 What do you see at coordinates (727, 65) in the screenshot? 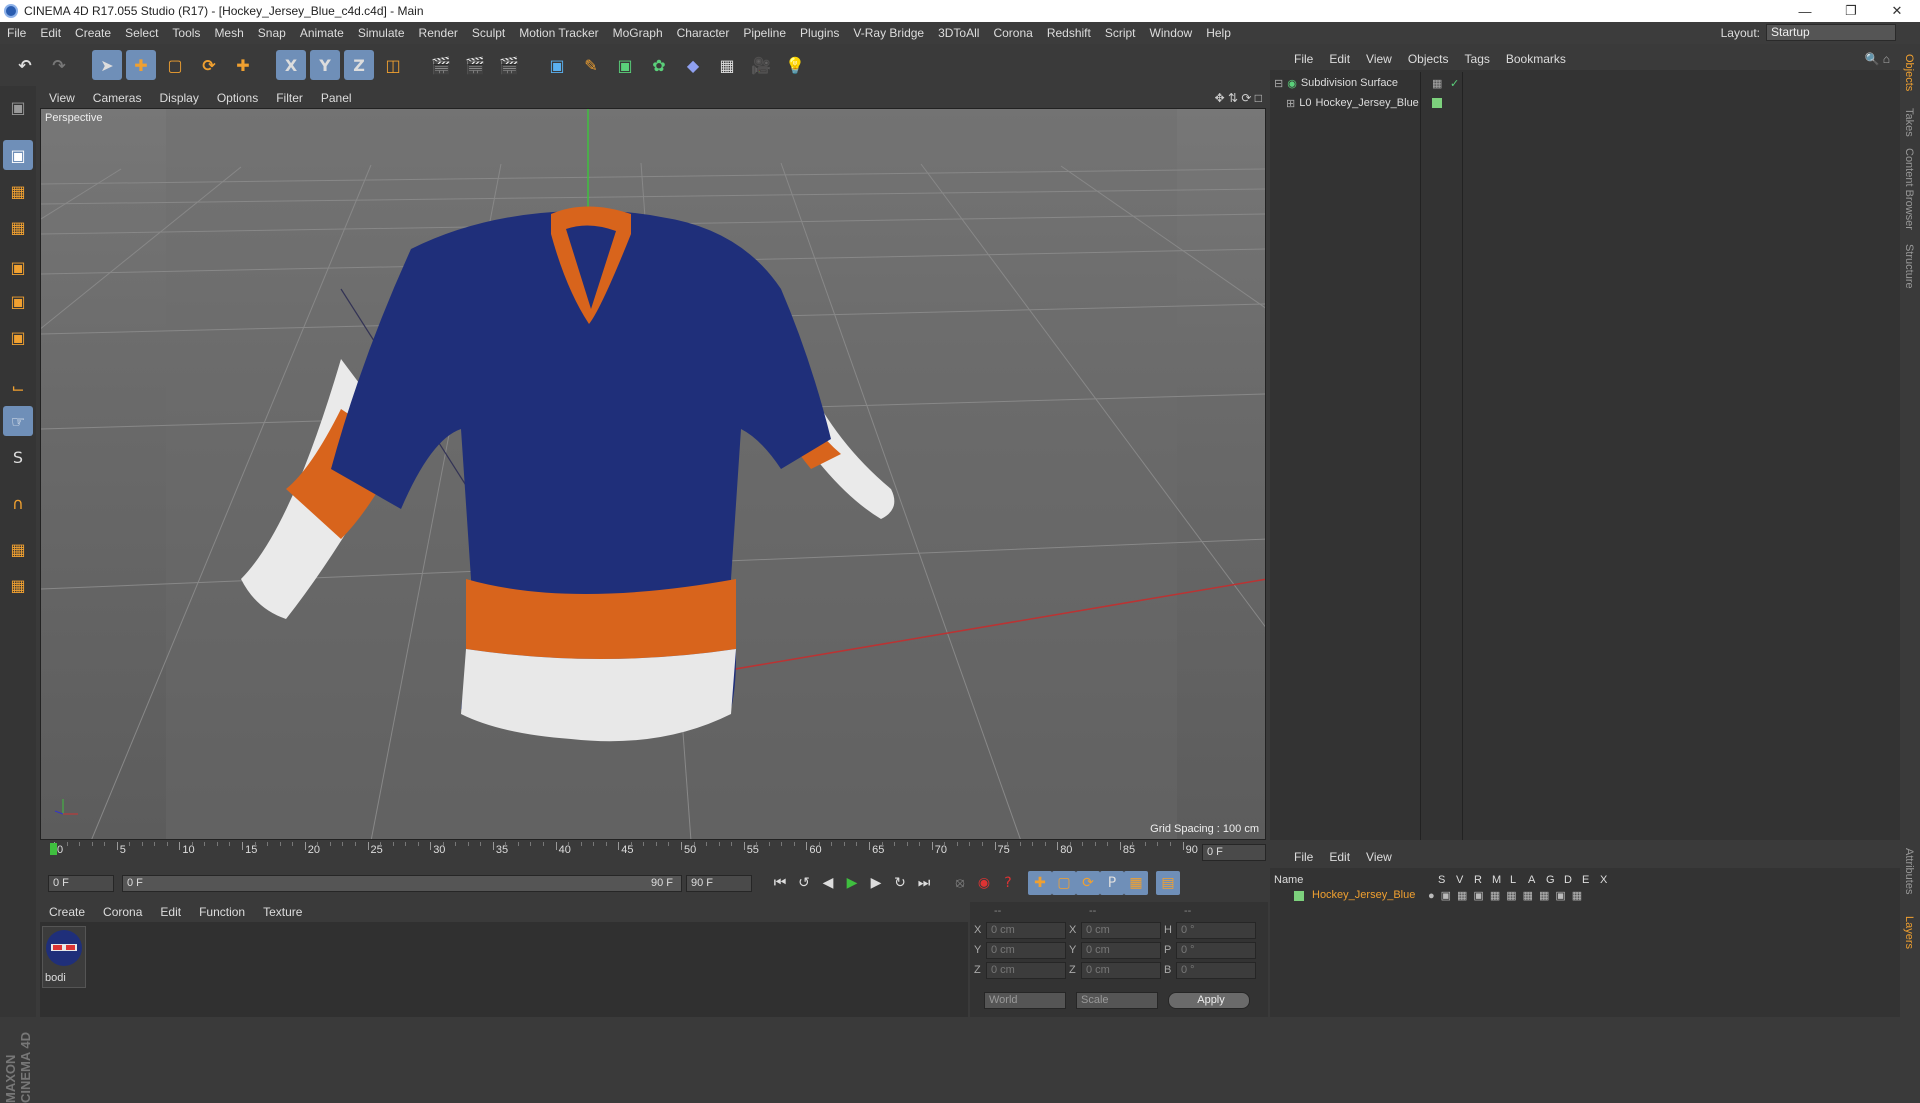
I see `floor-icon: ▦` at bounding box center [727, 65].